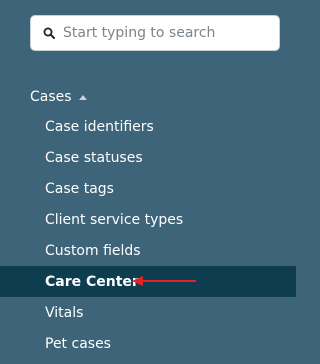 The height and width of the screenshot is (364, 320). I want to click on menu-item-care-center: Care Center, so click(148, 281).